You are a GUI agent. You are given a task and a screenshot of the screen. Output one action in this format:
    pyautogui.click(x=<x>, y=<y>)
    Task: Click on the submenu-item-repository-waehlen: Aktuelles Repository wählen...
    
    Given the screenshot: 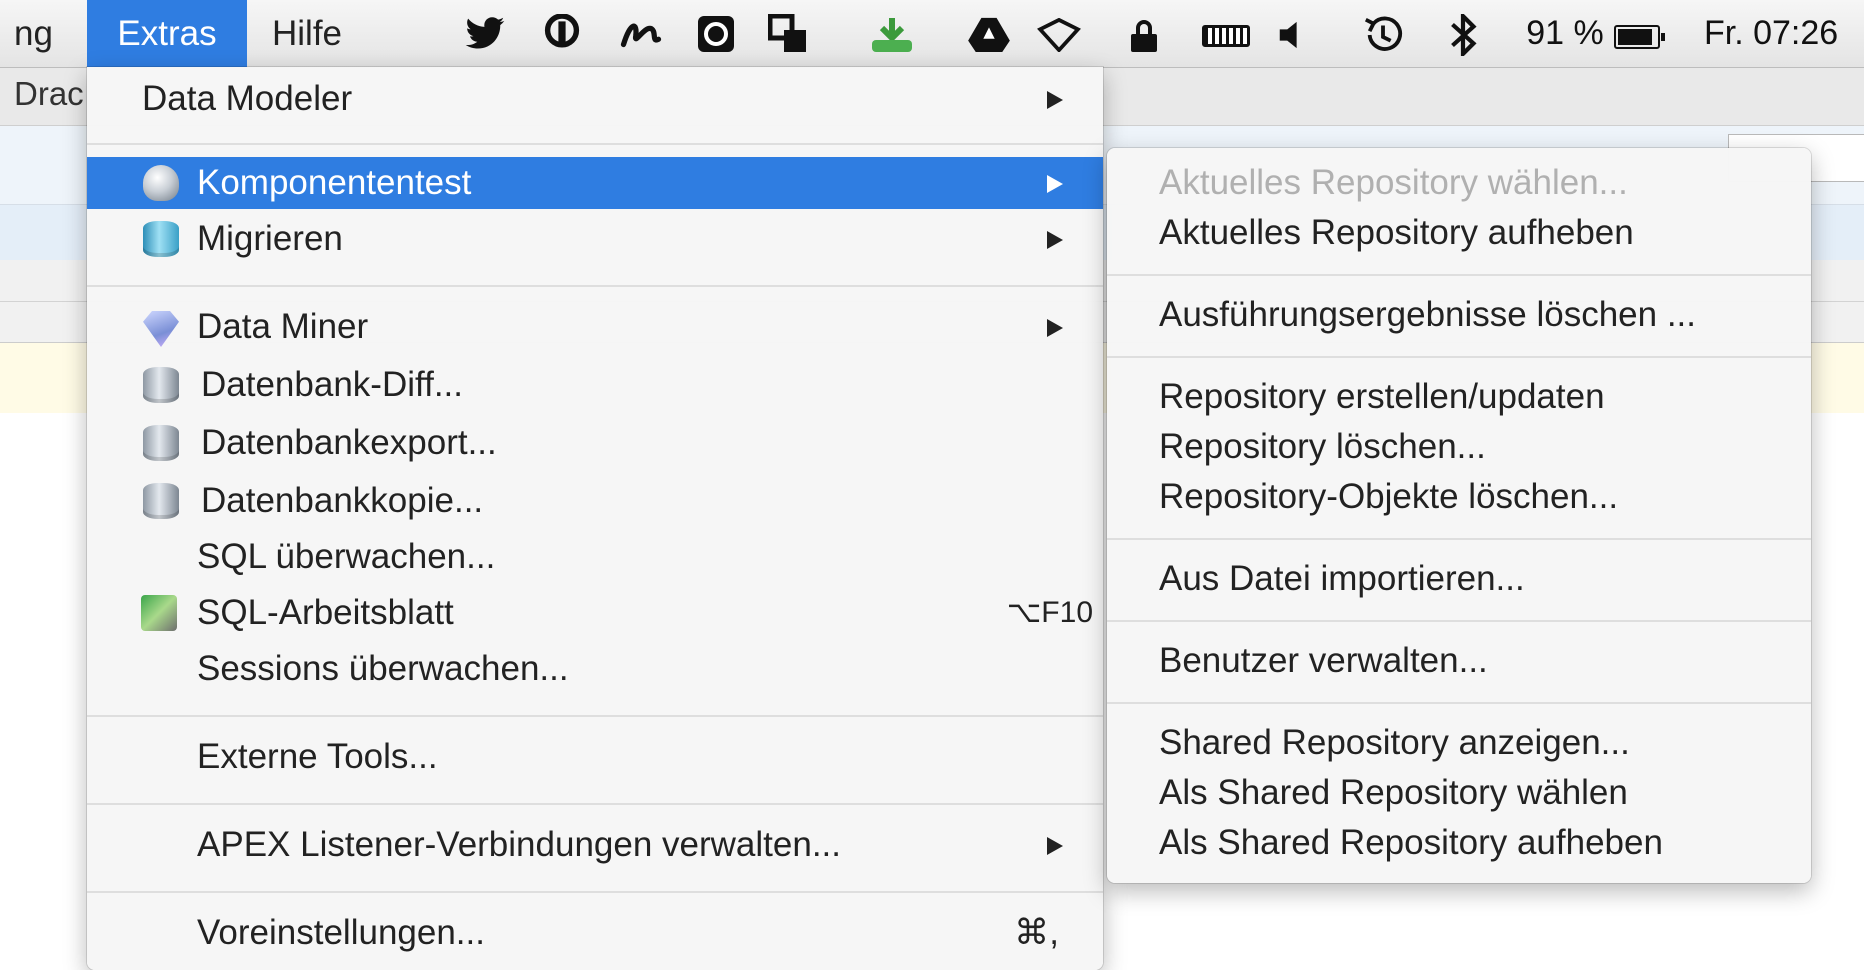 What is the action you would take?
    pyautogui.click(x=1393, y=182)
    